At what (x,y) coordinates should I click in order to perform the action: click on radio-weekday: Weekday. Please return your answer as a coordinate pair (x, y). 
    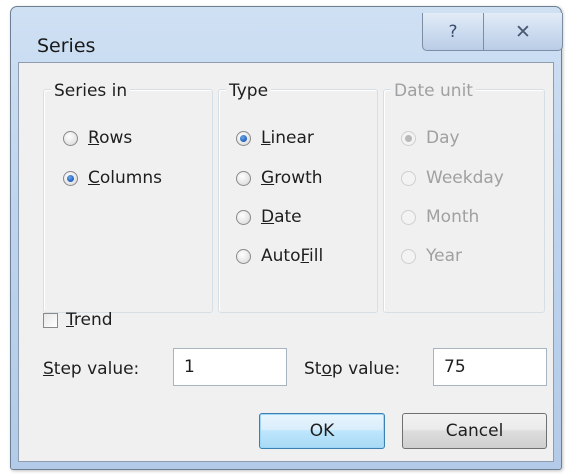
    Looking at the image, I should click on (452, 178).